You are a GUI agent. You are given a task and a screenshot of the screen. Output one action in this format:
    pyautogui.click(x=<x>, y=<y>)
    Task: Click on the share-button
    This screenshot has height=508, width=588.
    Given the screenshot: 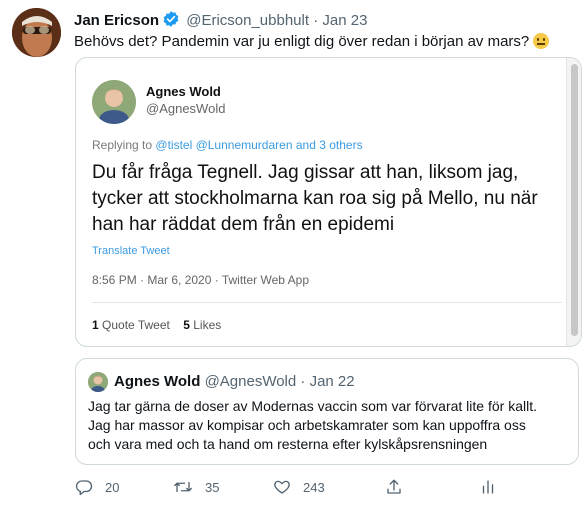 What is the action you would take?
    pyautogui.click(x=394, y=487)
    